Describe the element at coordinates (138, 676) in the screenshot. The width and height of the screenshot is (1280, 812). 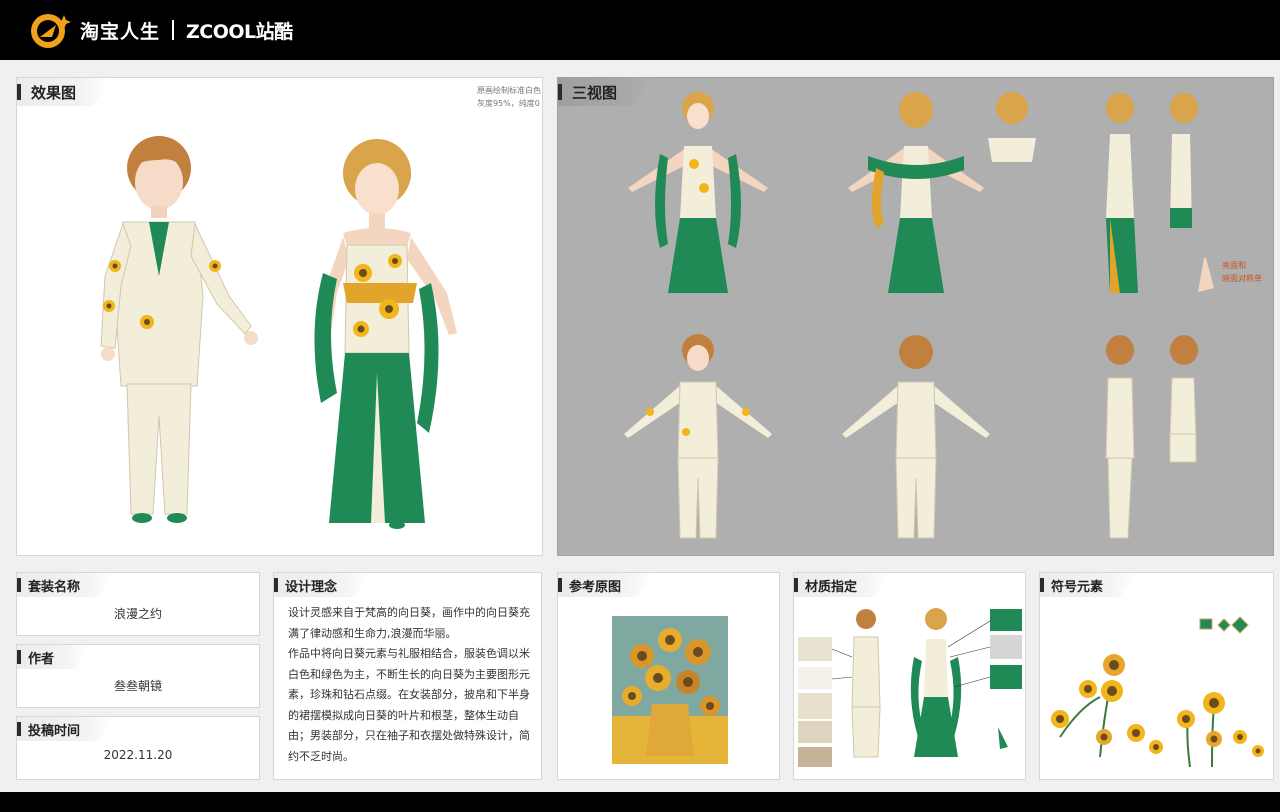
I see `author-panel: 作者 叁叁朝镜` at that location.